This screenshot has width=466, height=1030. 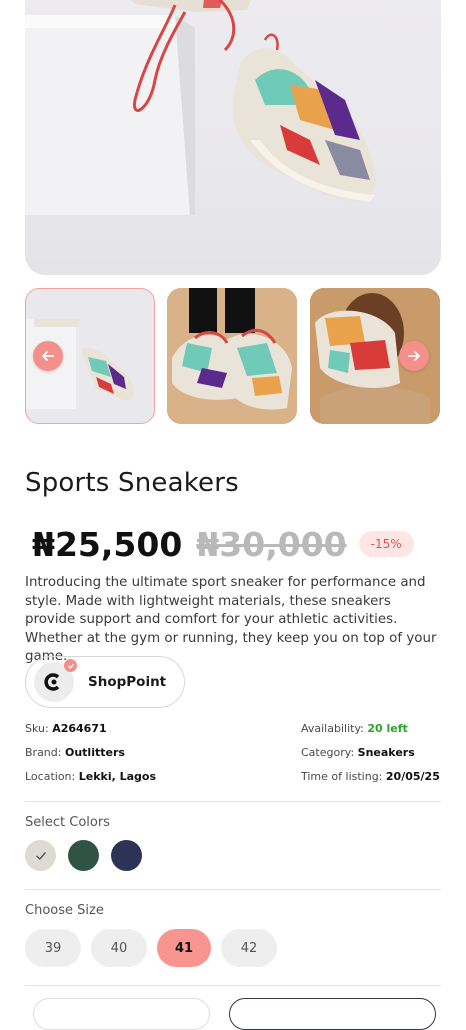 What do you see at coordinates (328, 752) in the screenshot?
I see `category-label: Category:` at bounding box center [328, 752].